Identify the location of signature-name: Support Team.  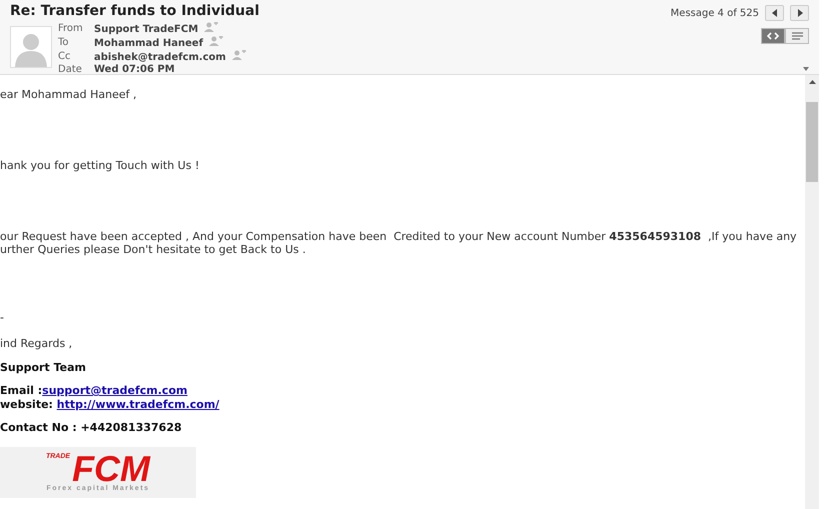
(43, 367).